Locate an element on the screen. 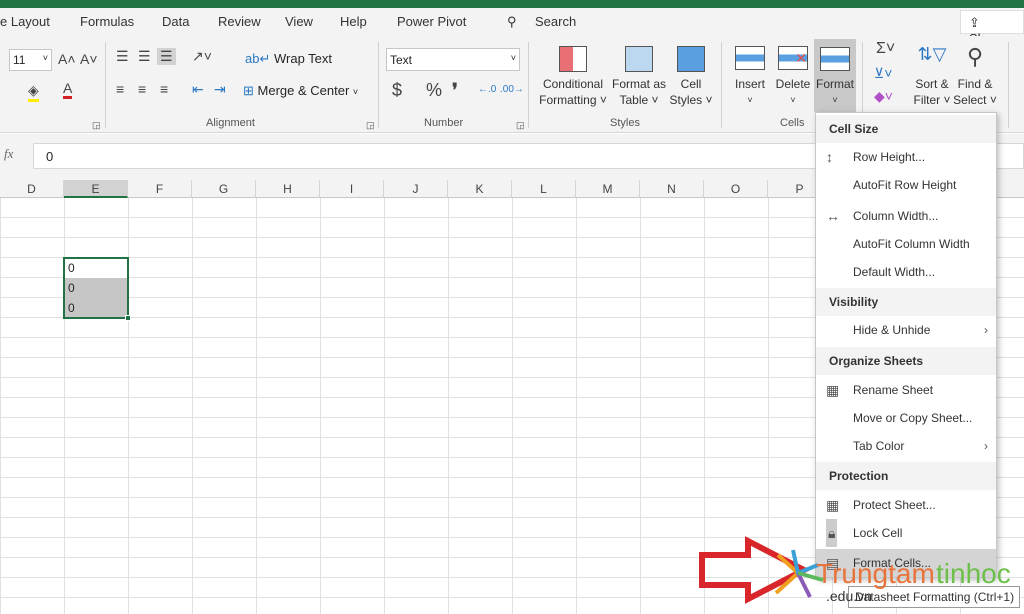 Image resolution: width=1024 pixels, height=614 pixels. align-middle-icon: ☰ is located at coordinates (144, 56).